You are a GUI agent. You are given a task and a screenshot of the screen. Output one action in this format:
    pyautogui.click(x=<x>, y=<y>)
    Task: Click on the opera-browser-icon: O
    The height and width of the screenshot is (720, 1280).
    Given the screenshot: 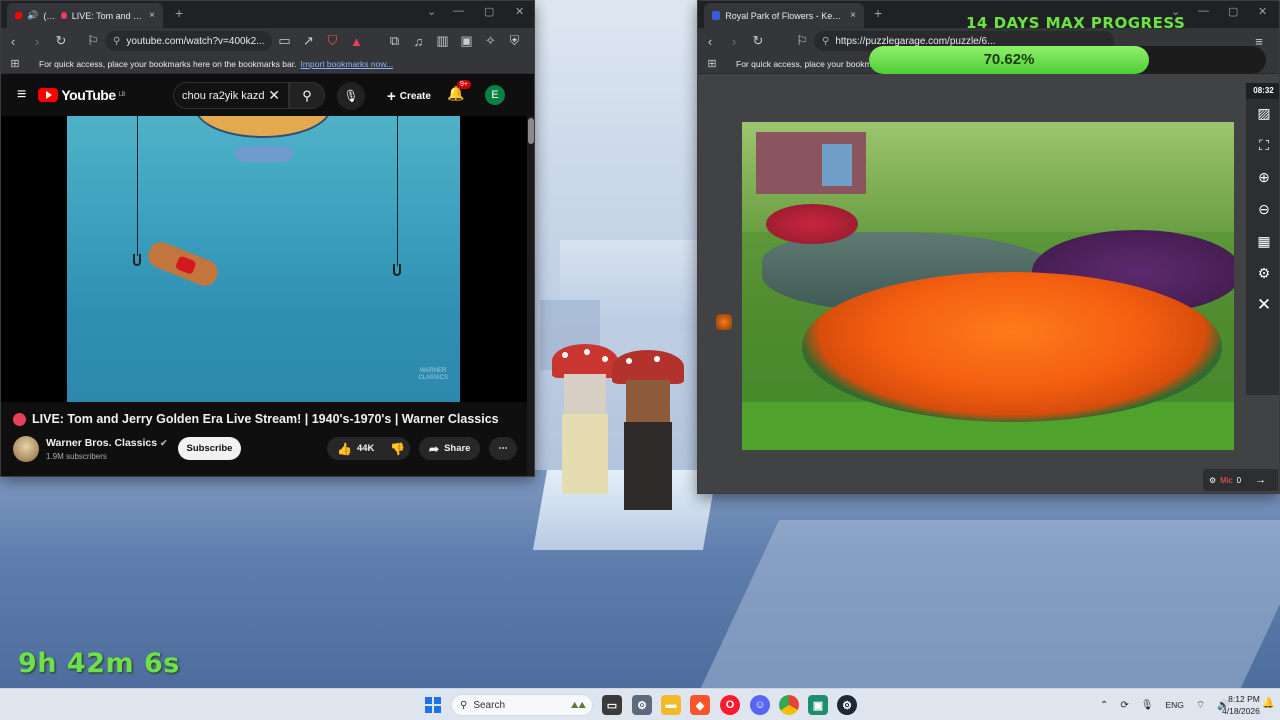 What is the action you would take?
    pyautogui.click(x=730, y=705)
    